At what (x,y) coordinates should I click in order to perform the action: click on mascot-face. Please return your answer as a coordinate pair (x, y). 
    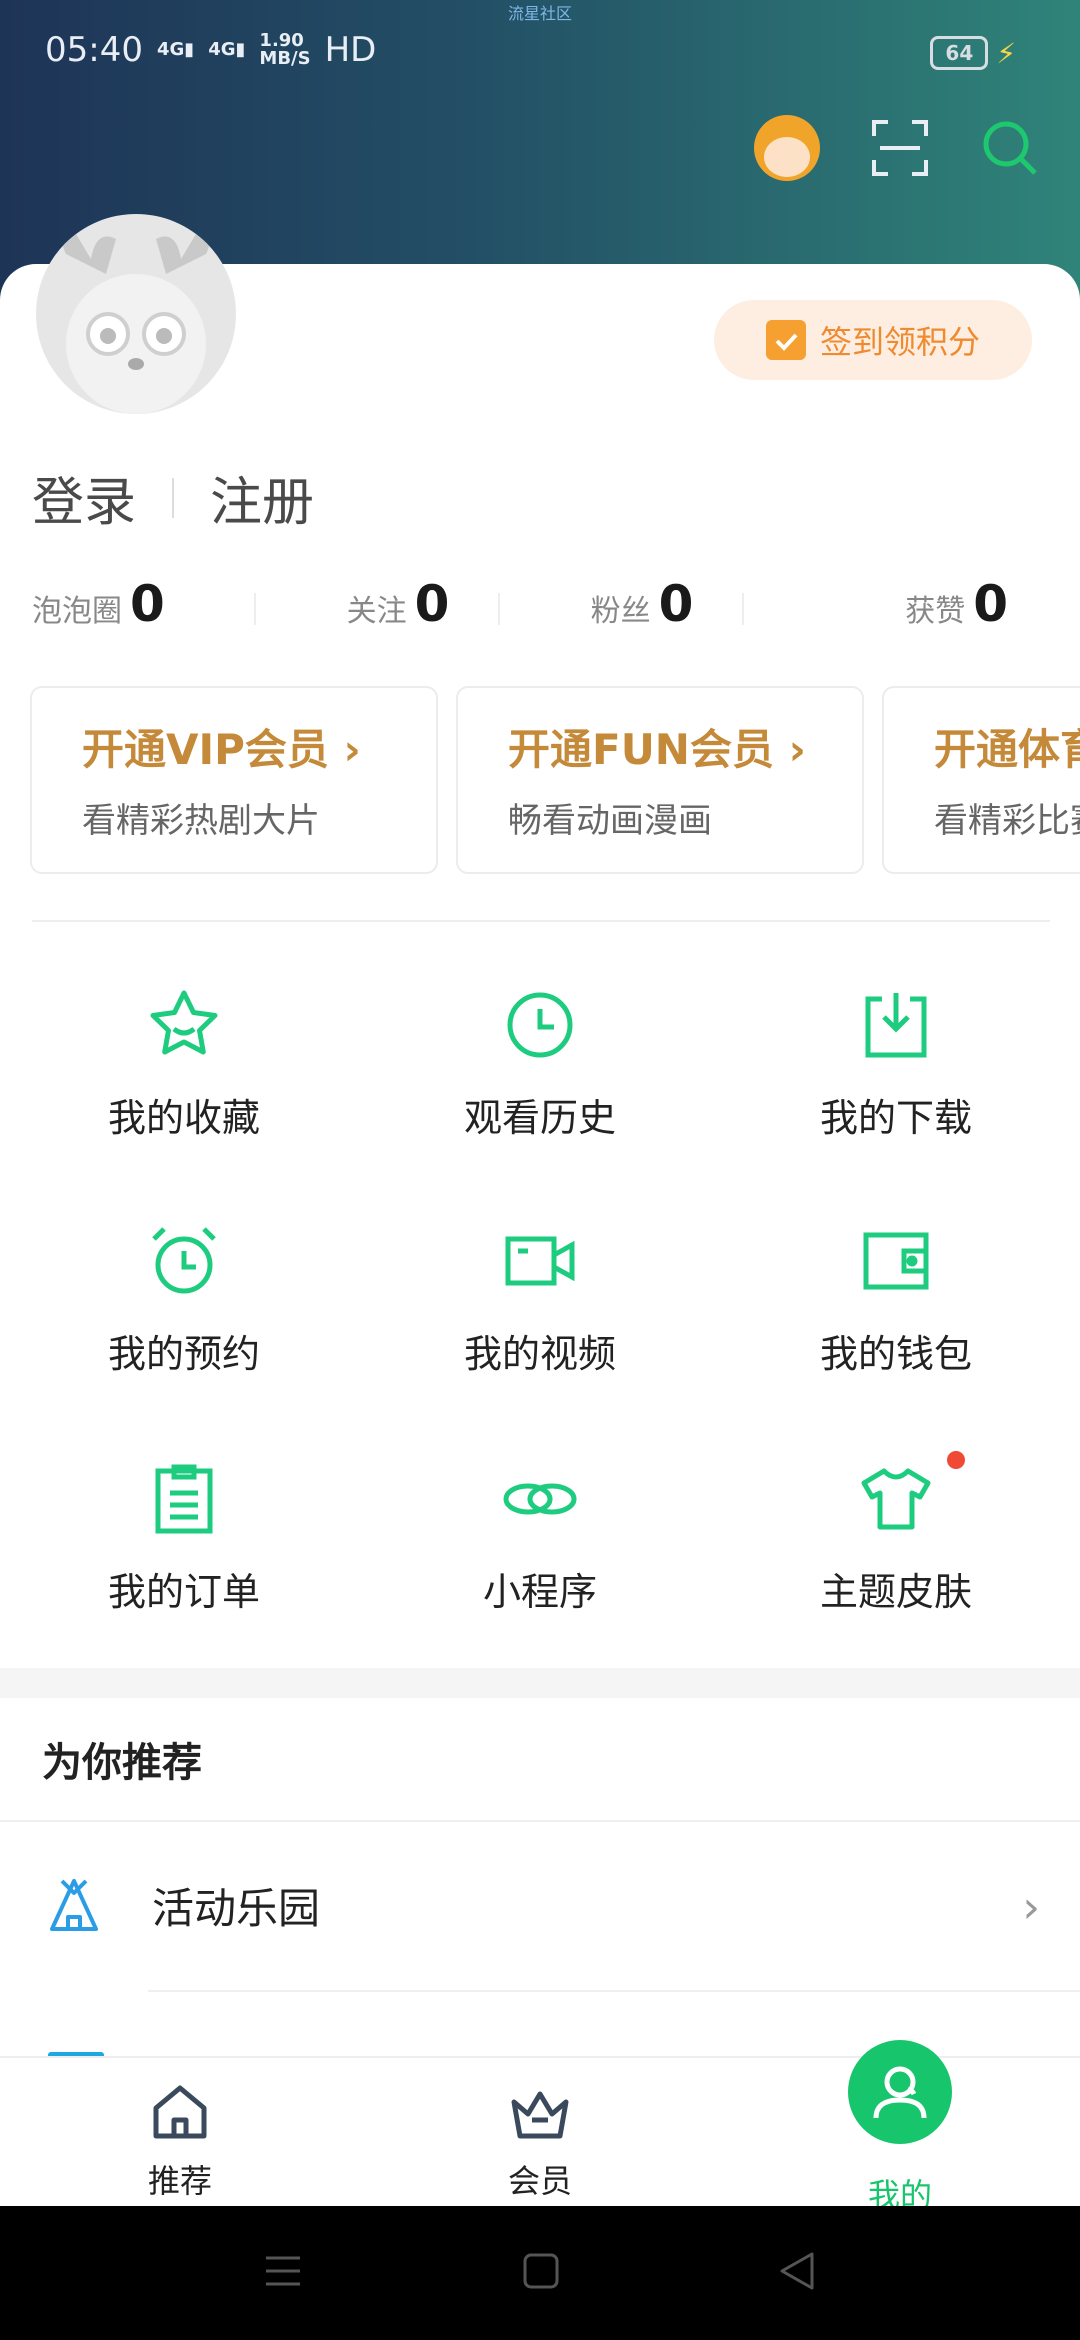
    Looking at the image, I should click on (787, 157).